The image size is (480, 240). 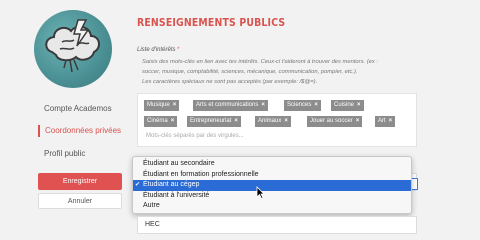 What do you see at coordinates (157, 121) in the screenshot?
I see `tag-label: Cinéma` at bounding box center [157, 121].